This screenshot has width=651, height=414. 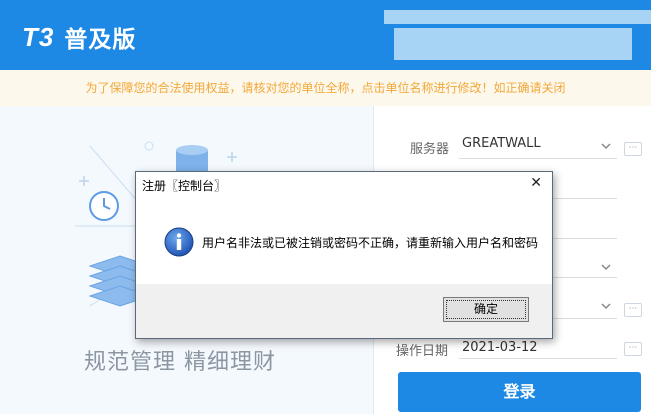 I want to click on notice-bar: 为了保障您的合法使用权益，请核对您的单位全称，点击单位名称进行修改！如正确请关闭, so click(x=325, y=88).